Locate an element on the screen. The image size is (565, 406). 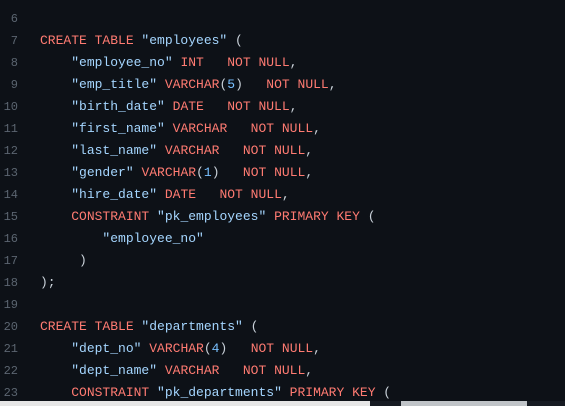
horizontal-scrollbar is located at coordinates (282, 403).